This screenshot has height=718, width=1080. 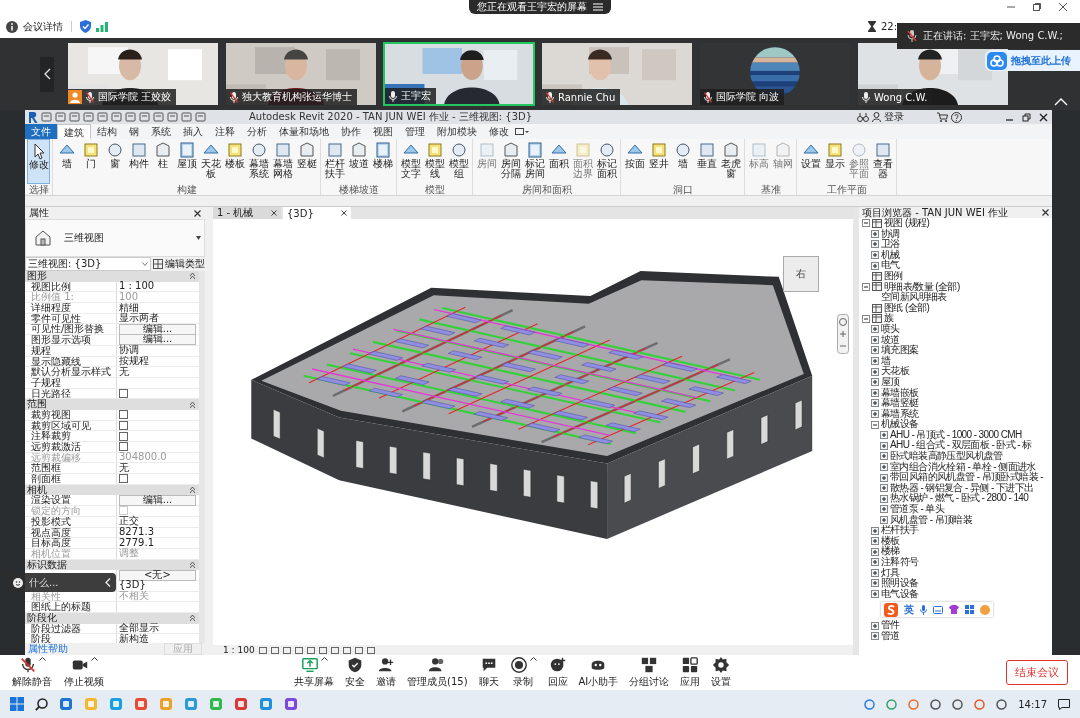 I want to click on meeting-control-button: 共享屏幕, so click(x=314, y=672).